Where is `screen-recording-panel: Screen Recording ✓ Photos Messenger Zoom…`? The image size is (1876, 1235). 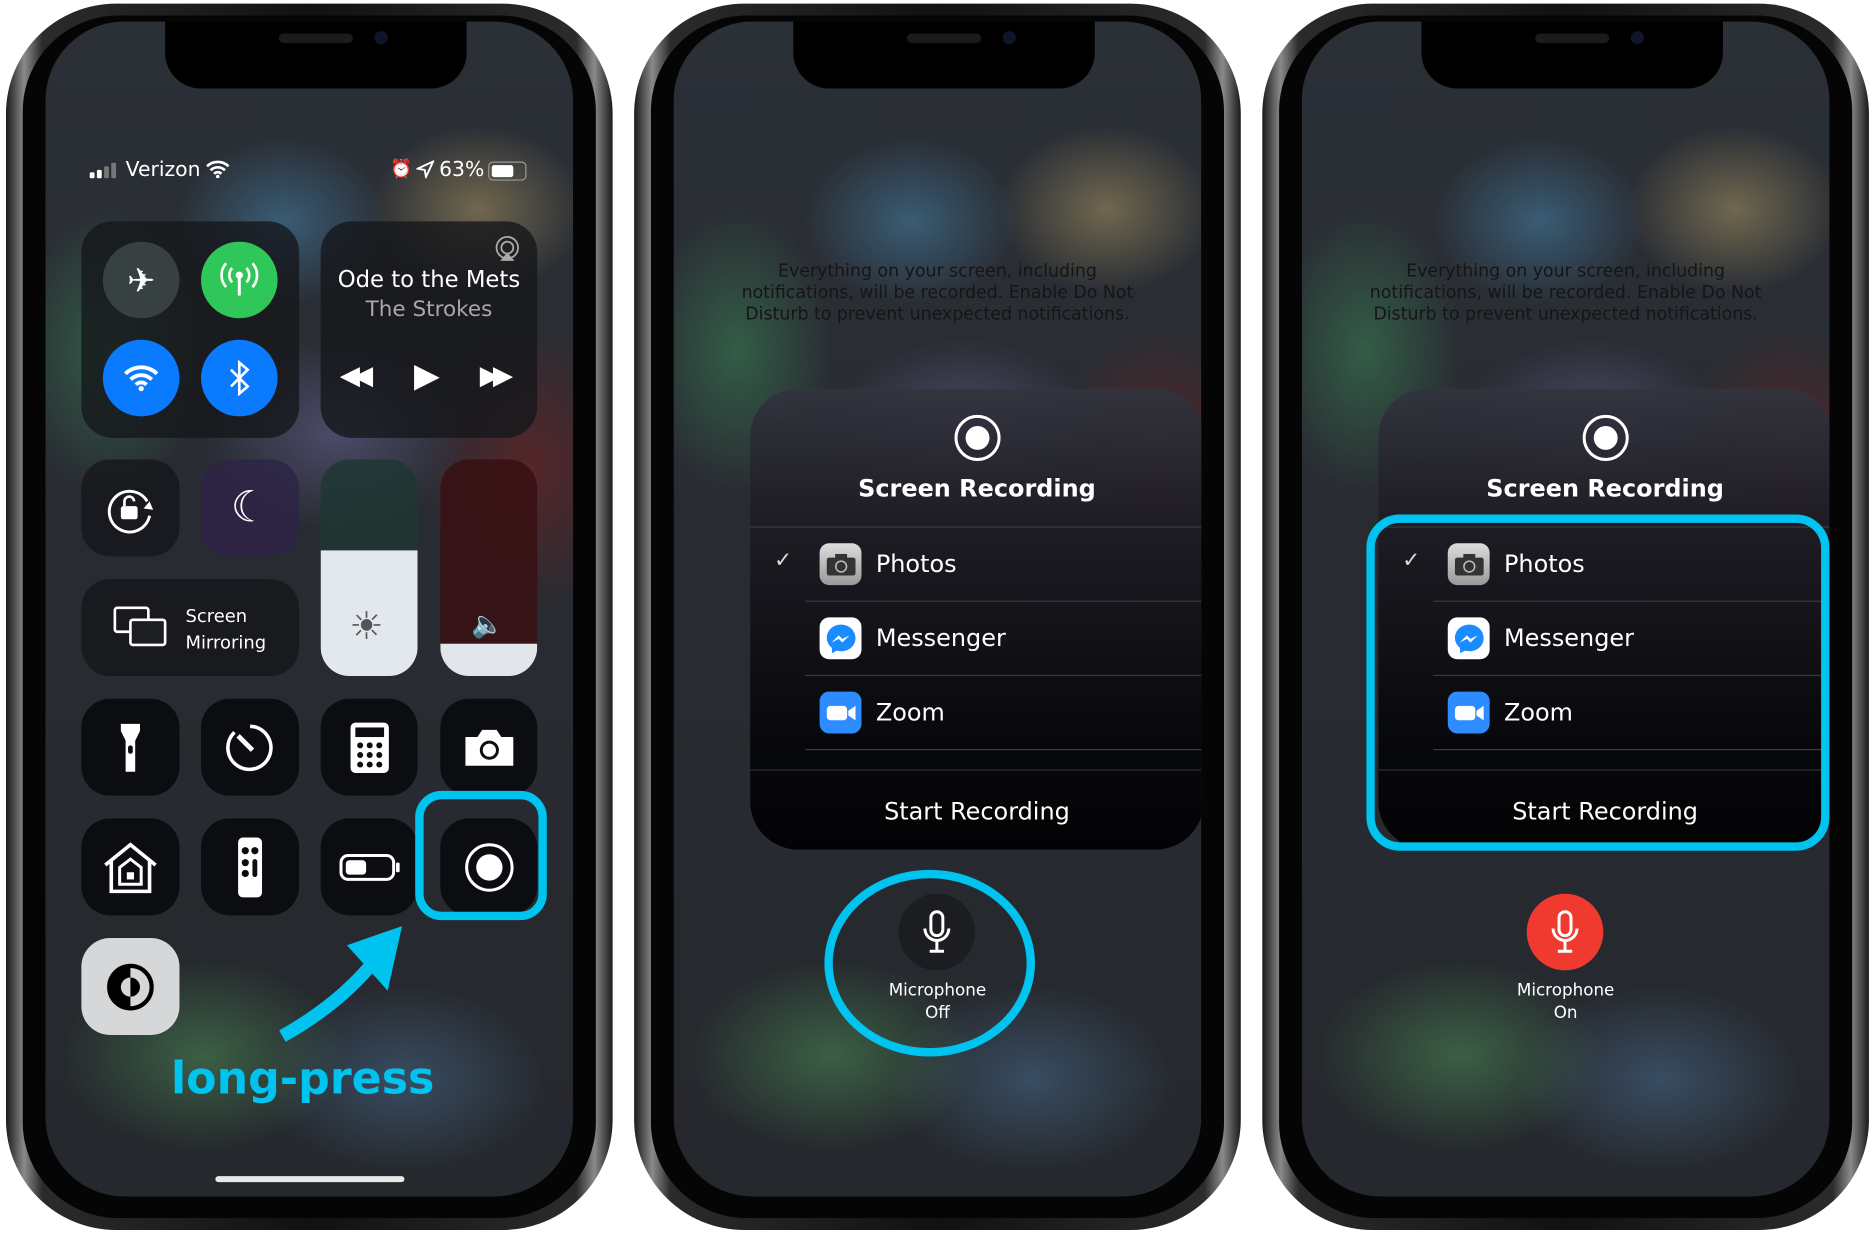 screen-recording-panel: Screen Recording ✓ Photos Messenger Zoom… is located at coordinates (976, 619).